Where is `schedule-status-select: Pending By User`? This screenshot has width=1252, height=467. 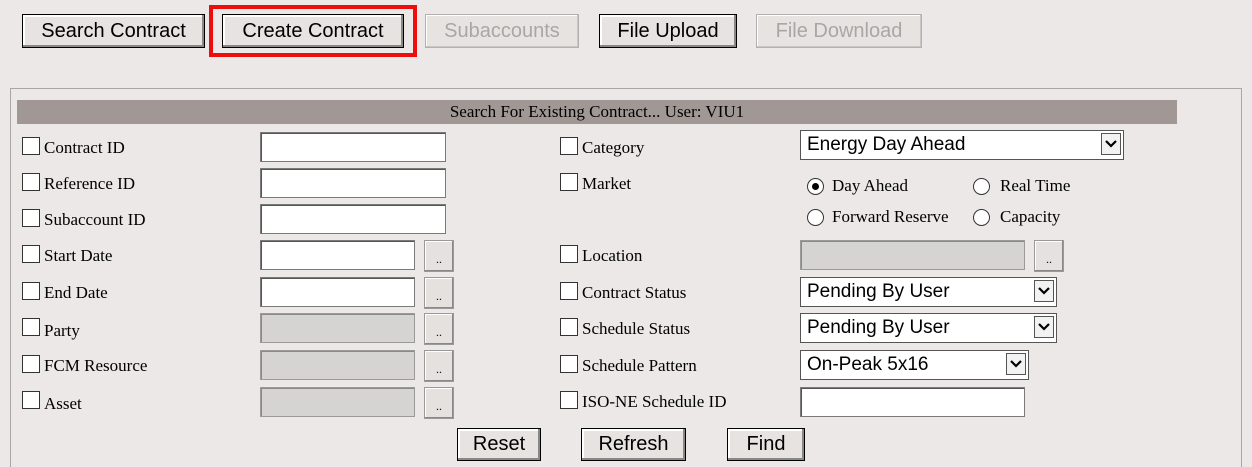
schedule-status-select: Pending By User is located at coordinates (928, 328).